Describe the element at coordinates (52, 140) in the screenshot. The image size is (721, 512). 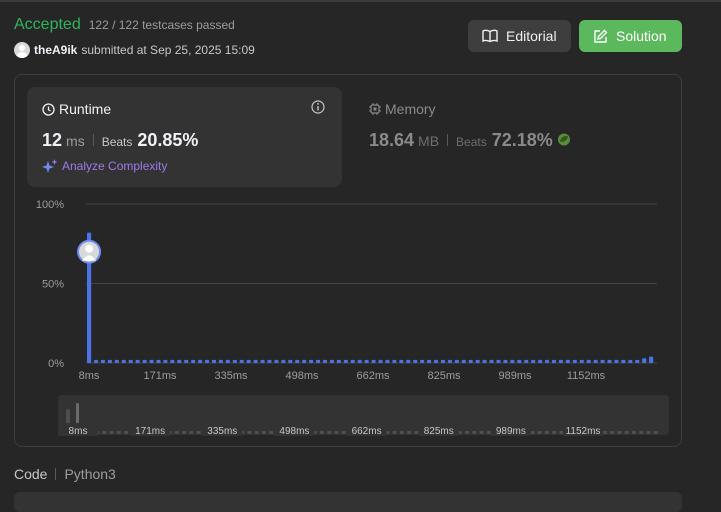
I see `runtime-value: 12` at that location.